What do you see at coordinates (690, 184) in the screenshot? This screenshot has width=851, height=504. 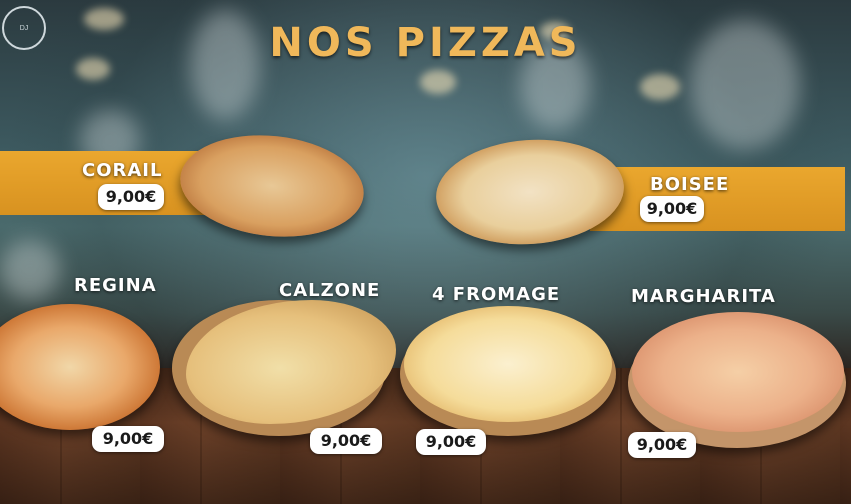 I see `pizza-name-boisee: BOISEE` at bounding box center [690, 184].